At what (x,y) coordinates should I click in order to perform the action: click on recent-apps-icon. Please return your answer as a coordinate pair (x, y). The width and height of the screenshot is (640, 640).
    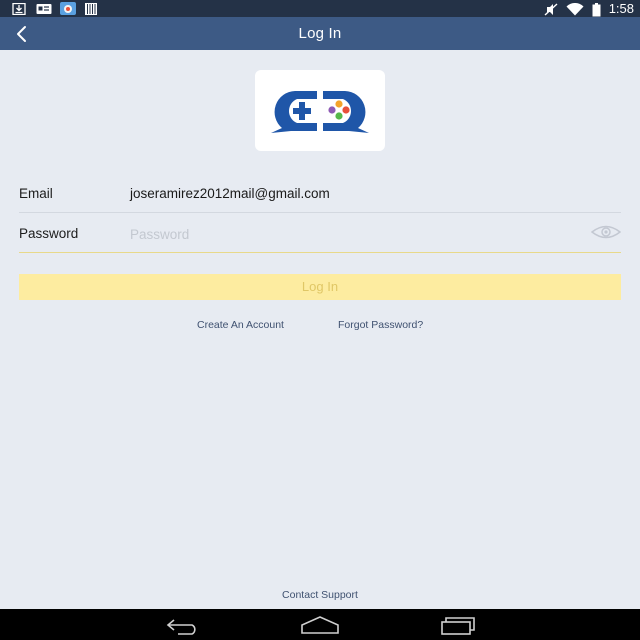
    Looking at the image, I should click on (458, 628).